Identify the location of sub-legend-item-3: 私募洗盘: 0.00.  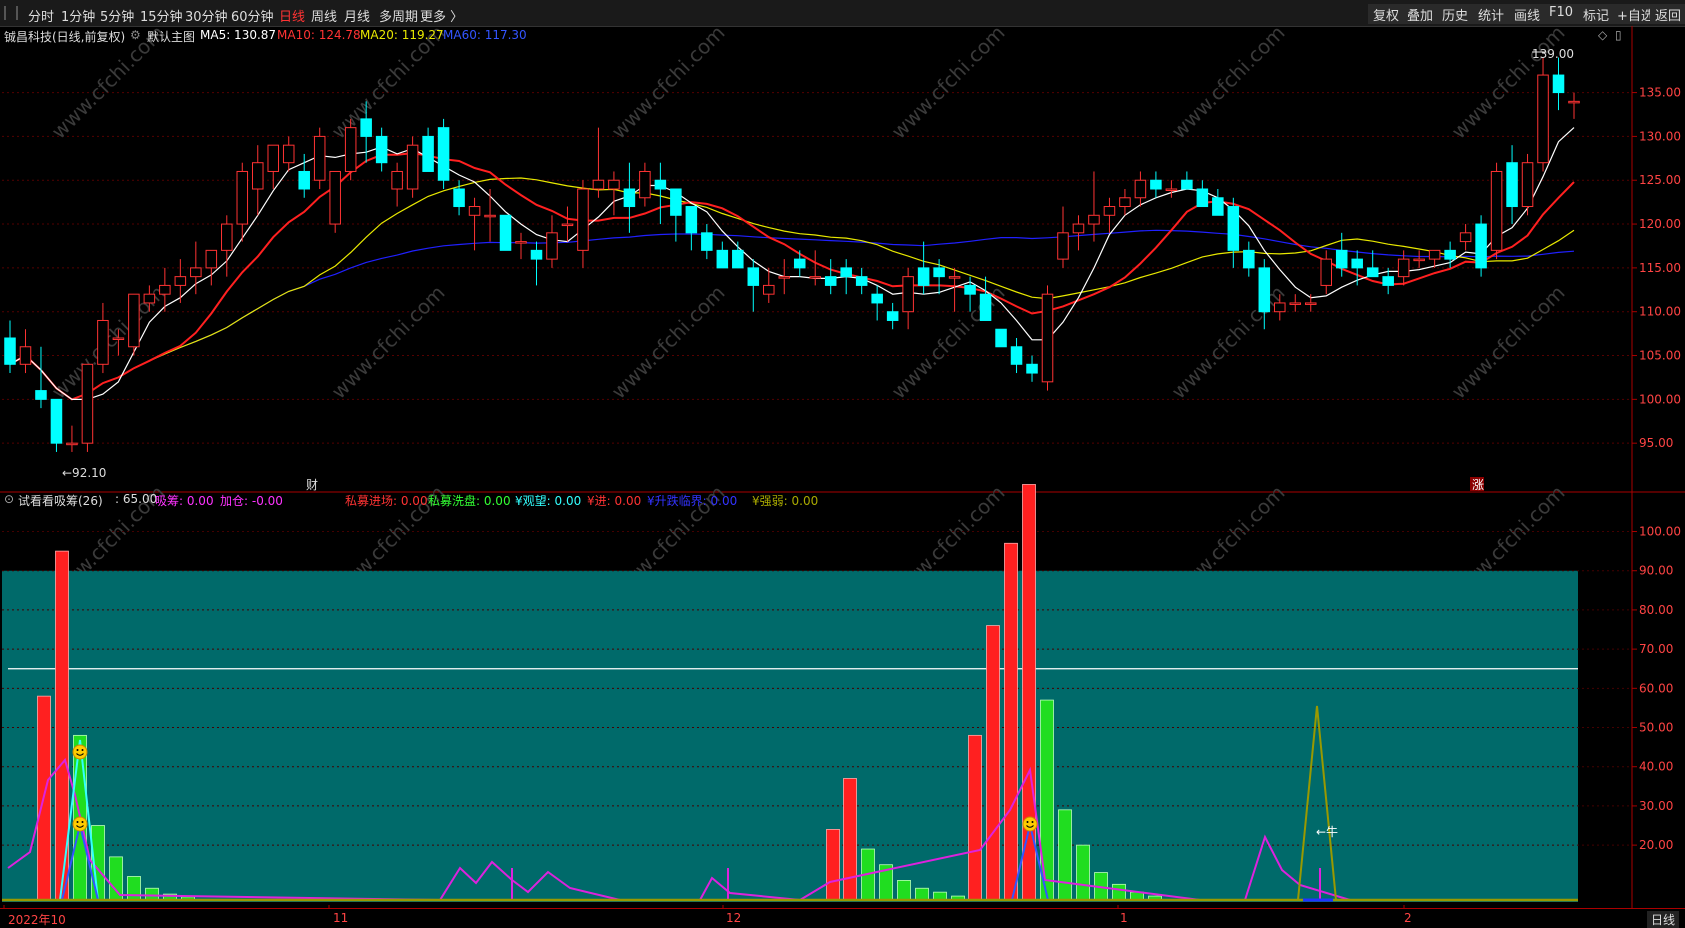
(469, 501).